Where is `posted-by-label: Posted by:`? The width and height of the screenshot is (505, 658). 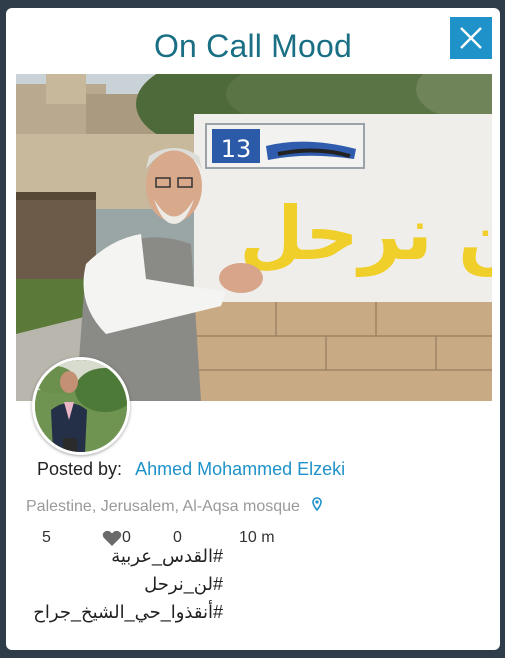 posted-by-label: Posted by: is located at coordinates (80, 469).